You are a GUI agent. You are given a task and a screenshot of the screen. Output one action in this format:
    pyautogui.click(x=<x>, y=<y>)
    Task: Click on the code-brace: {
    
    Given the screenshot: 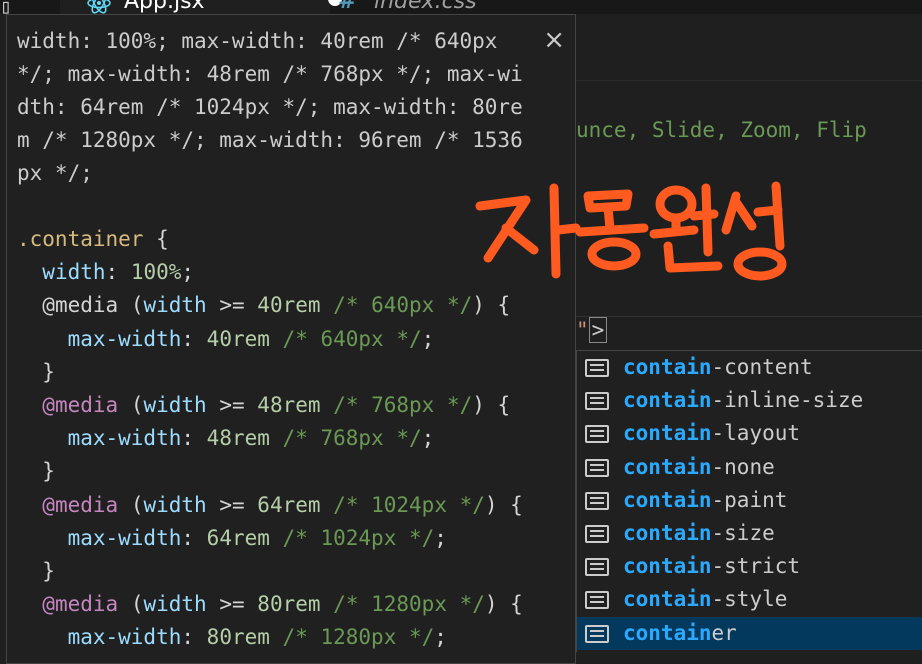 What is the action you would take?
    pyautogui.click(x=162, y=239)
    